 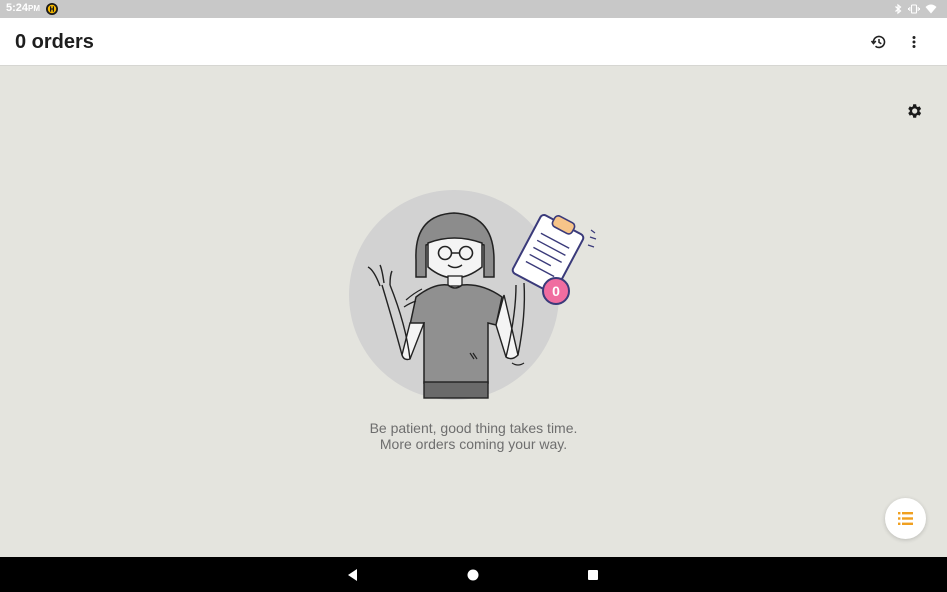 I want to click on status-time: 5:24PM, so click(x=23, y=8).